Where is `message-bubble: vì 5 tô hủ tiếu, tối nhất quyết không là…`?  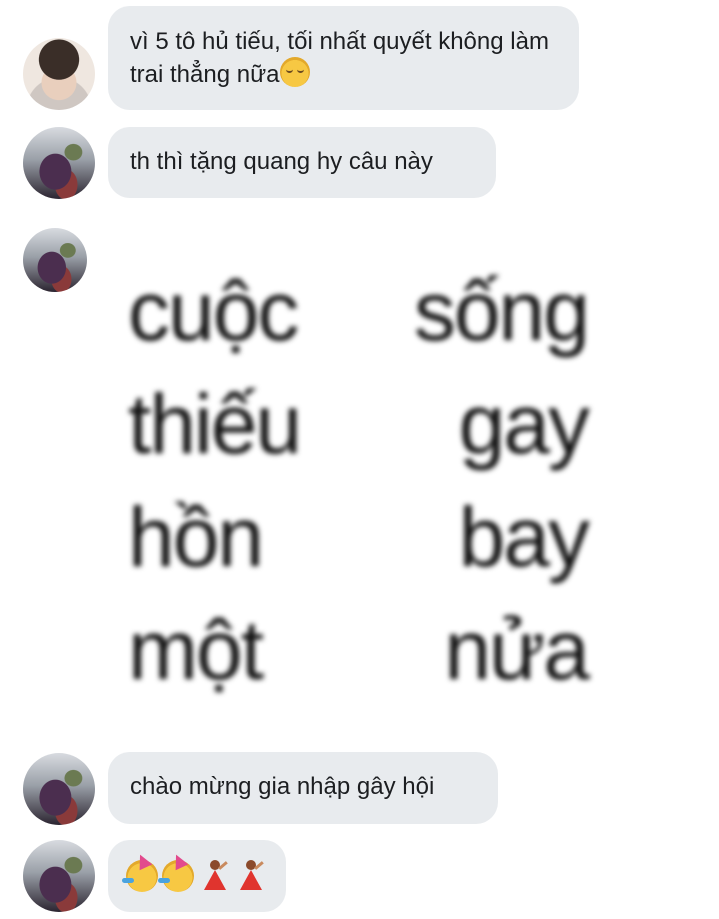
message-bubble: vì 5 tô hủ tiếu, tối nhất quyết không là… is located at coordinates (343, 58).